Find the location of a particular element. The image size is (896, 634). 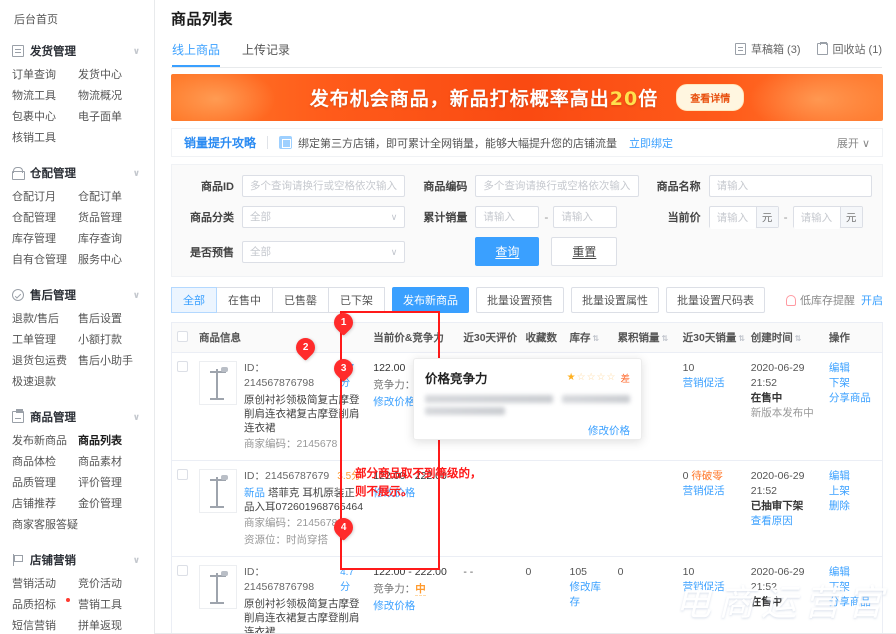

product-code-input is located at coordinates (557, 186).